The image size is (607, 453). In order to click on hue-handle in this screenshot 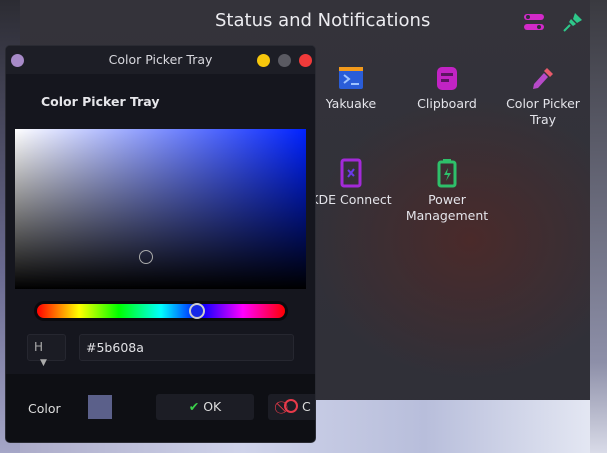, I will do `click(197, 311)`.